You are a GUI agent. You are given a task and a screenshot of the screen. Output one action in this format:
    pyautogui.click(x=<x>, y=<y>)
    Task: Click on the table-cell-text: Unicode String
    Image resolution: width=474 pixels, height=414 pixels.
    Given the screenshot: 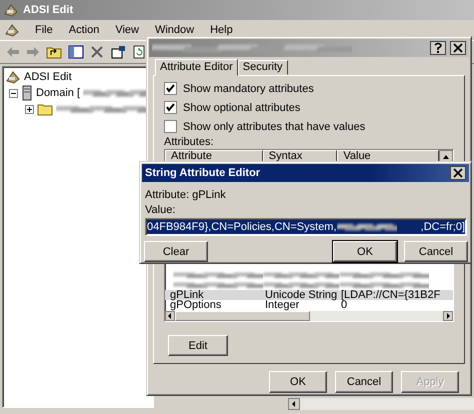 What is the action you would take?
    pyautogui.click(x=301, y=295)
    